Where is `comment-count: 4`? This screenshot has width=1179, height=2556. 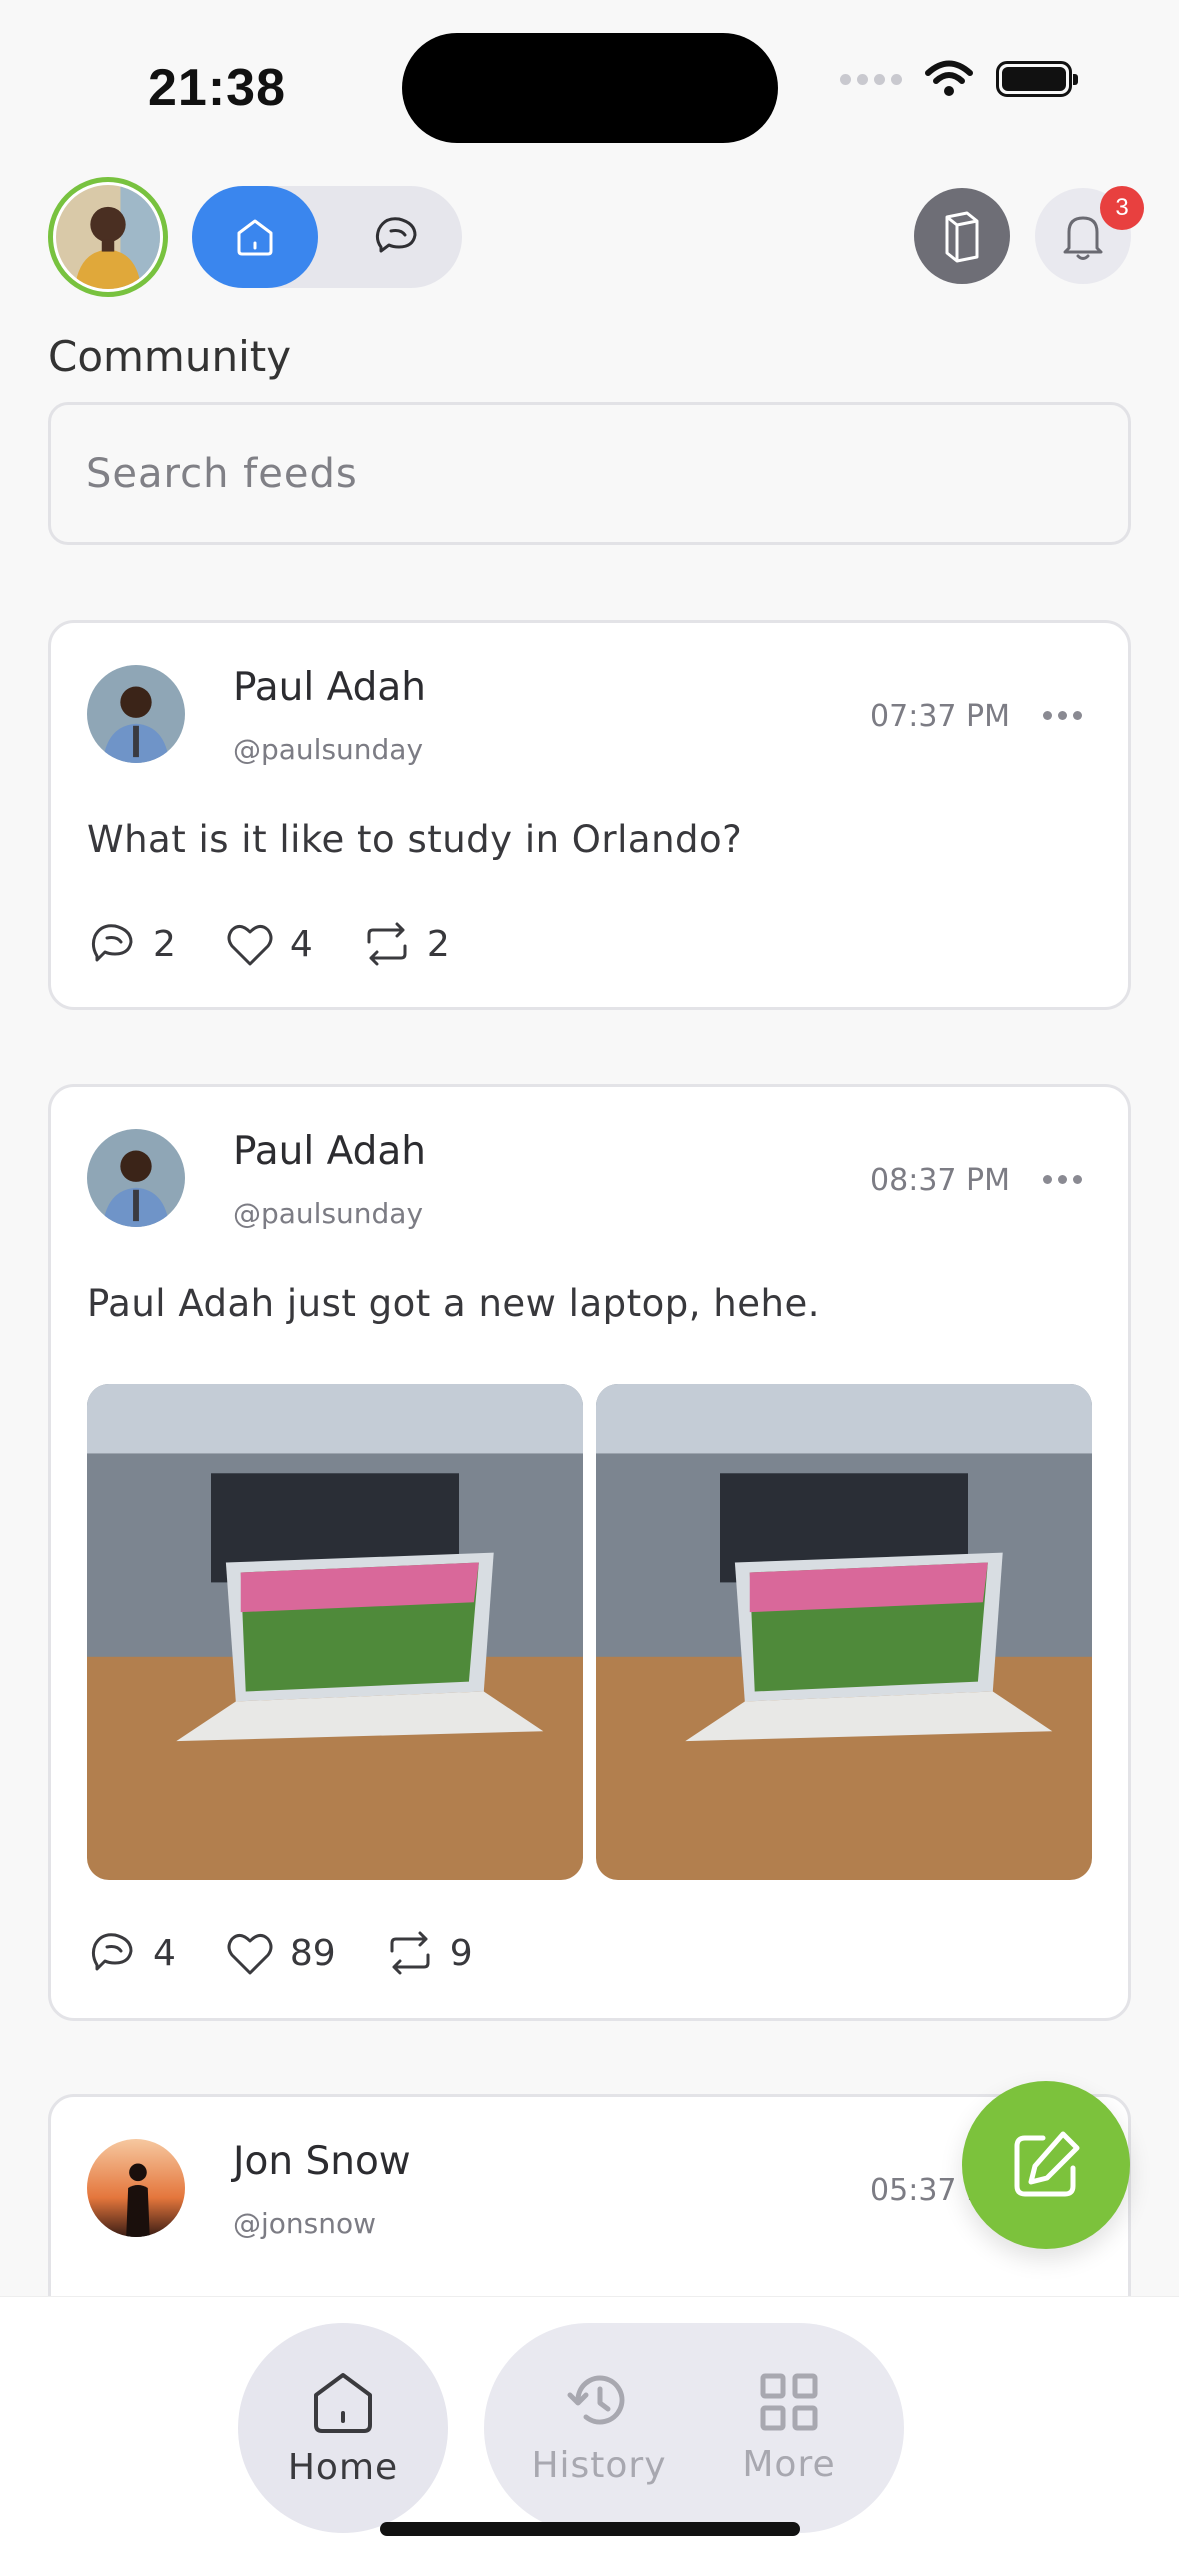 comment-count: 4 is located at coordinates (164, 1953).